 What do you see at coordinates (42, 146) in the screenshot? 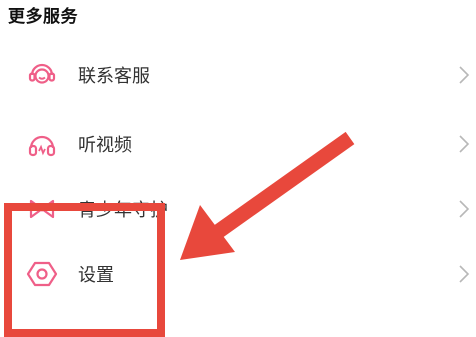
I see `headphones-icon` at bounding box center [42, 146].